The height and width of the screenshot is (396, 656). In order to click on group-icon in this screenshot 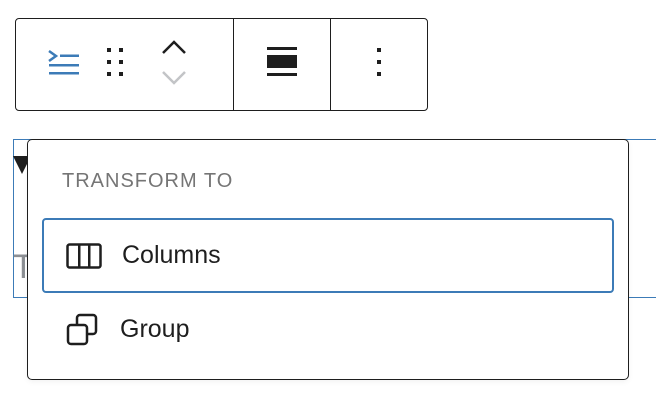, I will do `click(82, 330)`.